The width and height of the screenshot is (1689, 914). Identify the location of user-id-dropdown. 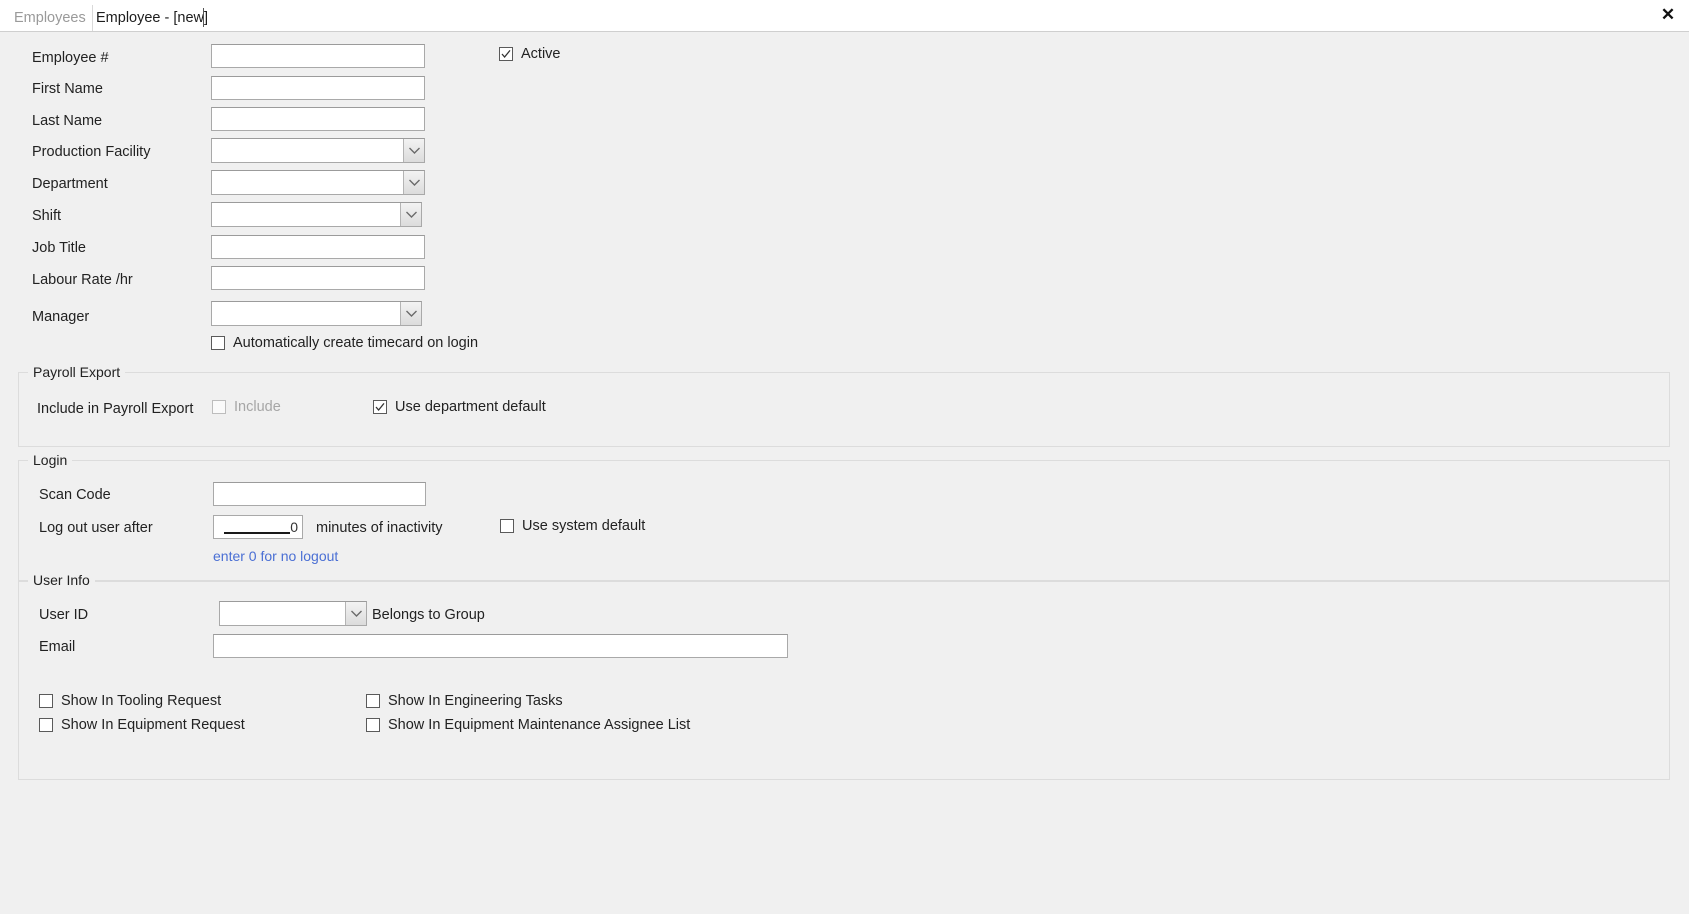
(293, 613).